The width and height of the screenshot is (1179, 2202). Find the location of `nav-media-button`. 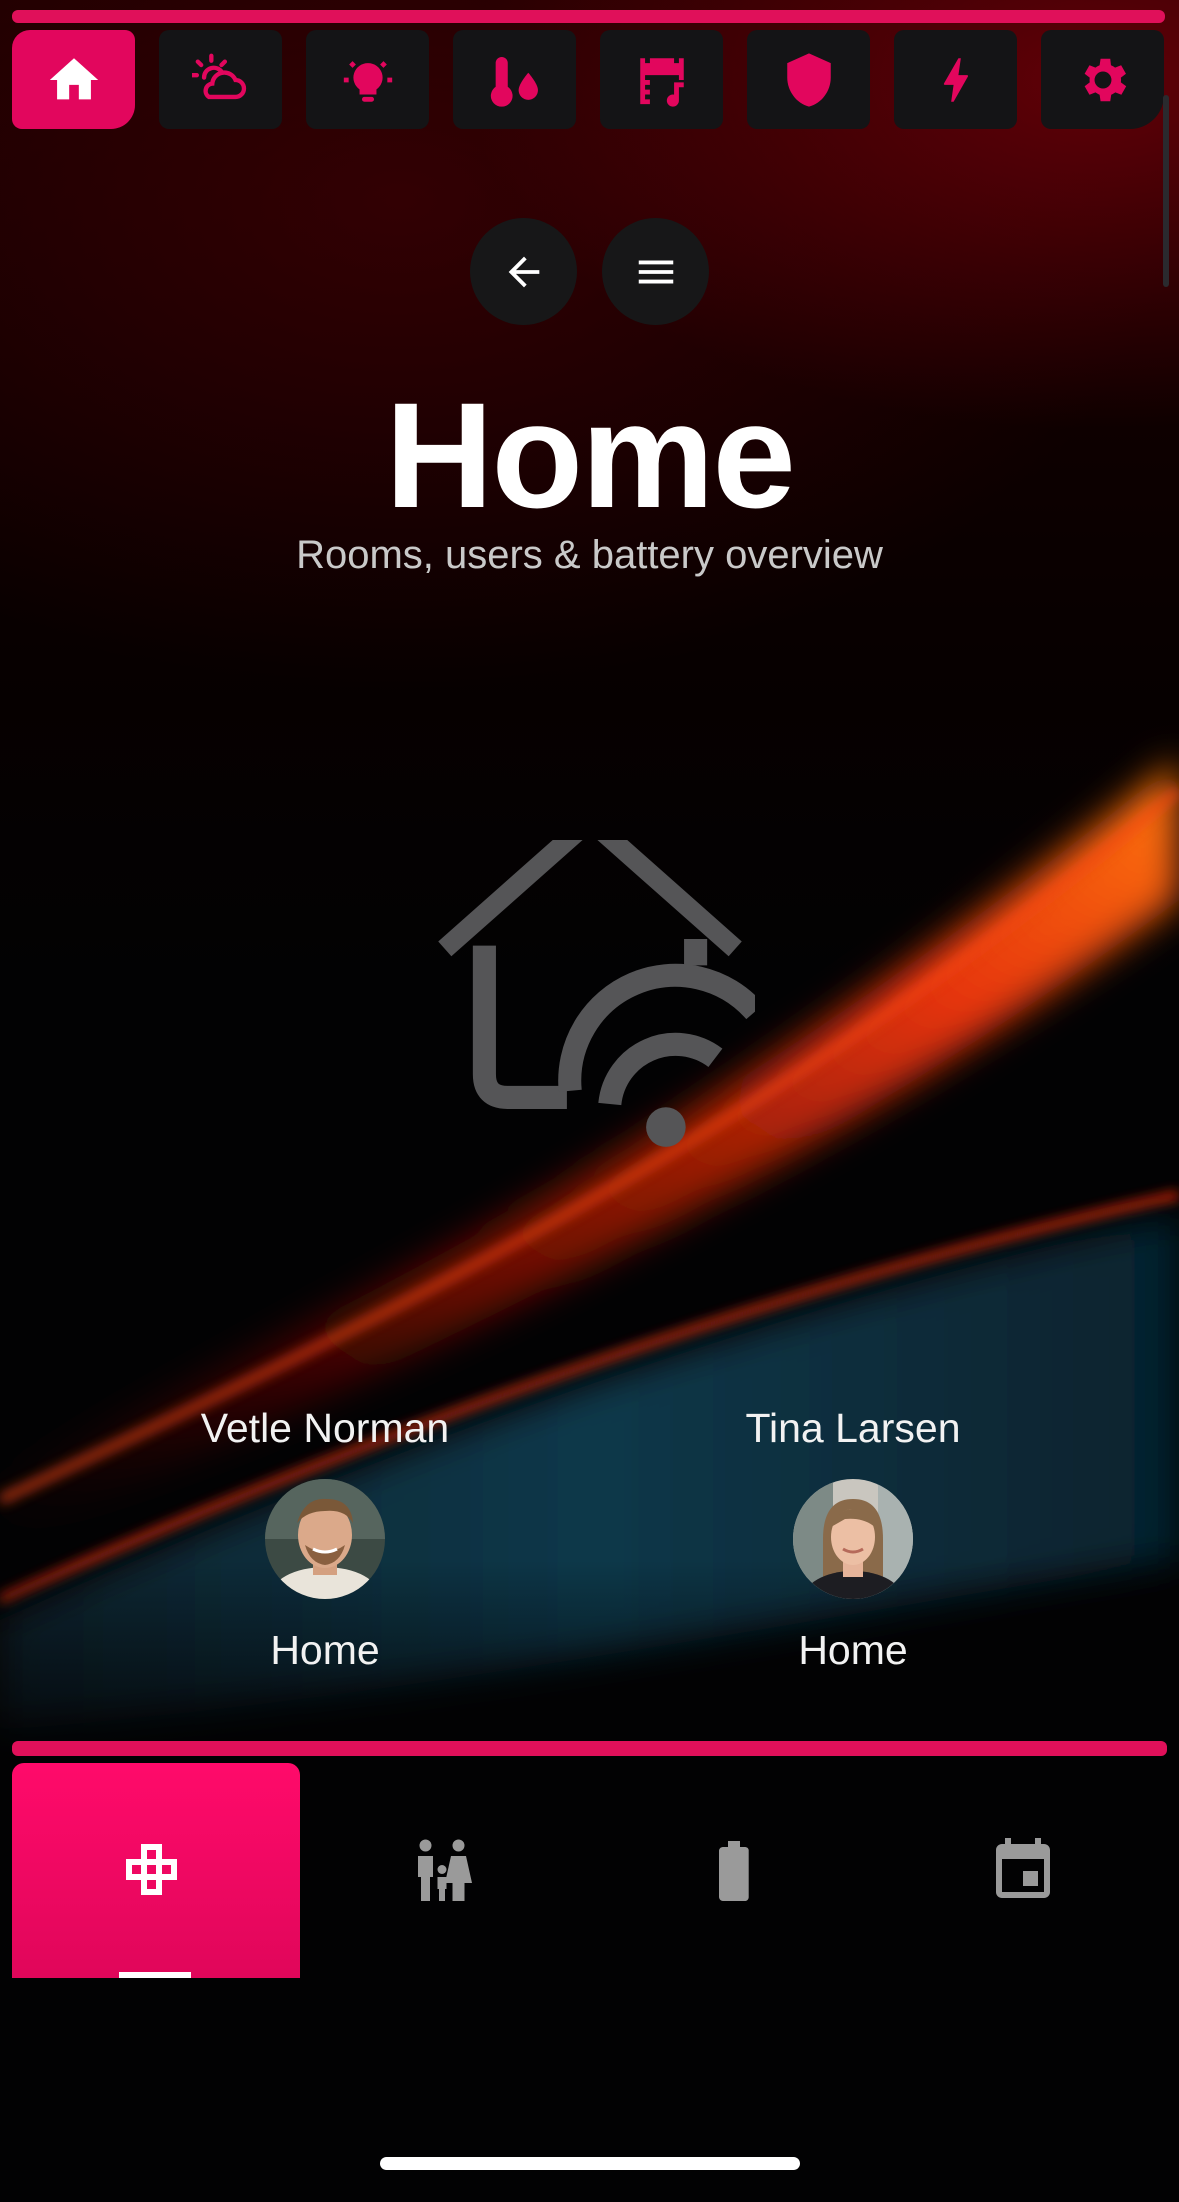

nav-media-button is located at coordinates (661, 79).